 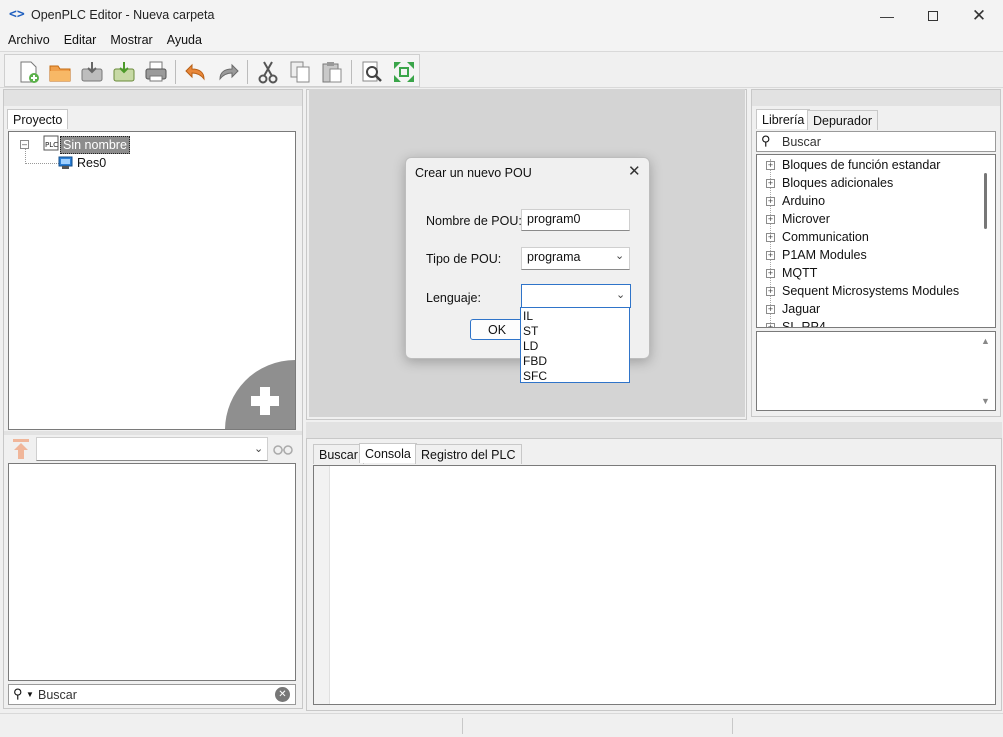 I want to click on collapse-icon: –, so click(x=24, y=144).